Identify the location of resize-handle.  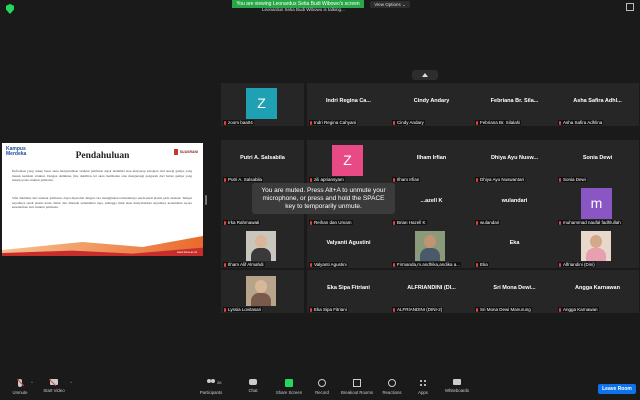
(206, 200).